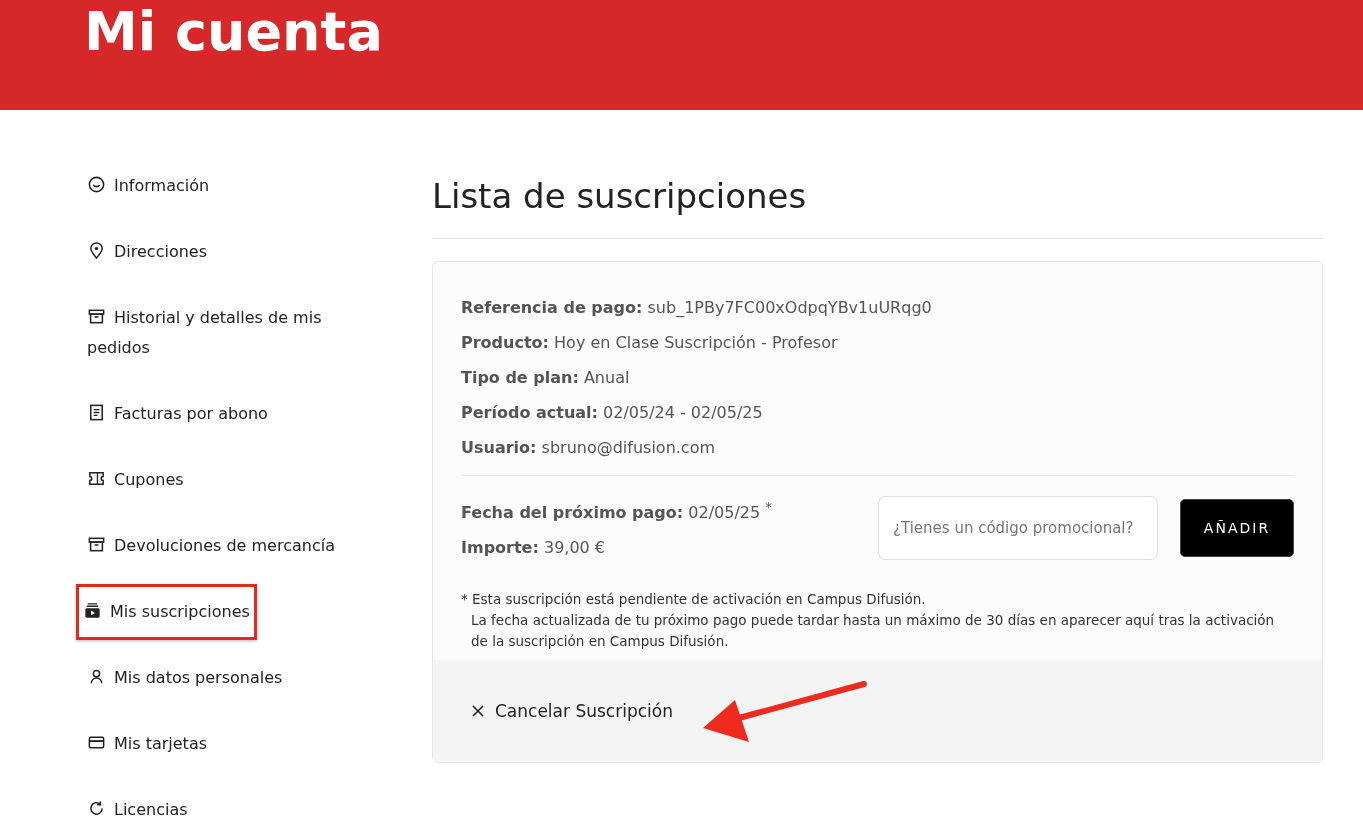 Image resolution: width=1363 pixels, height=832 pixels. What do you see at coordinates (694, 600) in the screenshot?
I see `footnote-text: * Esta suscripción está pendiente de activación en Campus Difusión.` at bounding box center [694, 600].